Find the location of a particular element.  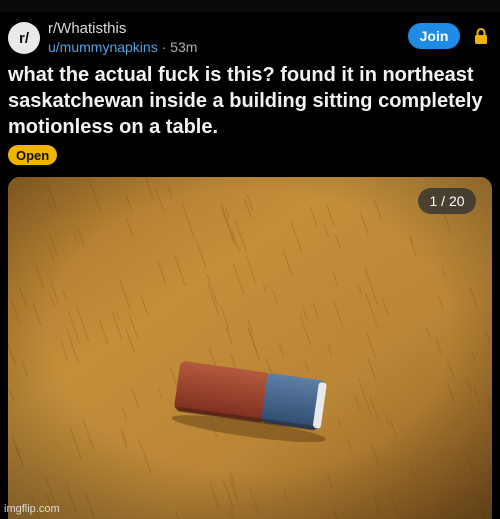

watermark: imgflip.com is located at coordinates (32, 509).